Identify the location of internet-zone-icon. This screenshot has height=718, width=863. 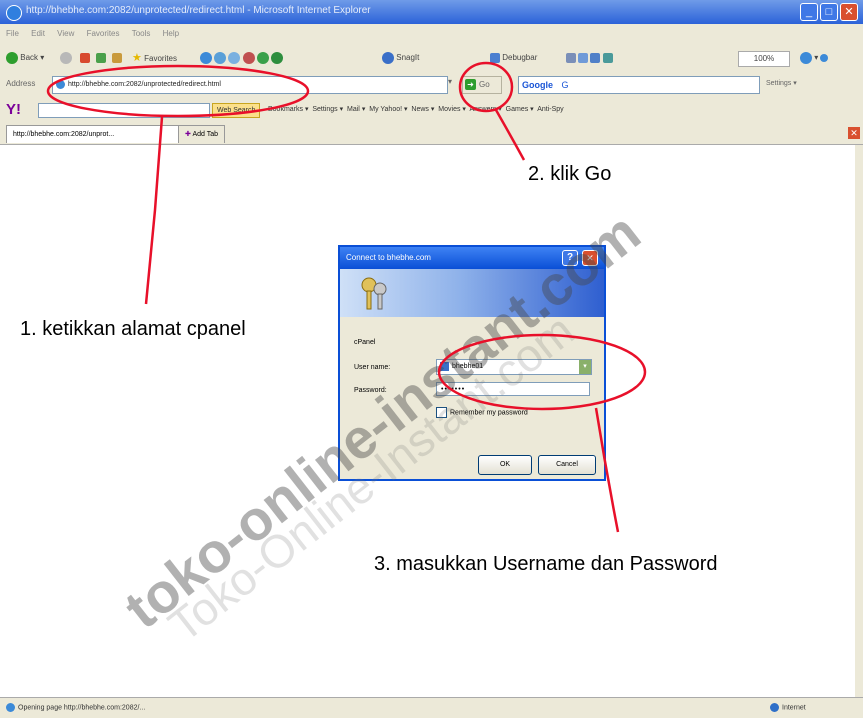
(774, 707).